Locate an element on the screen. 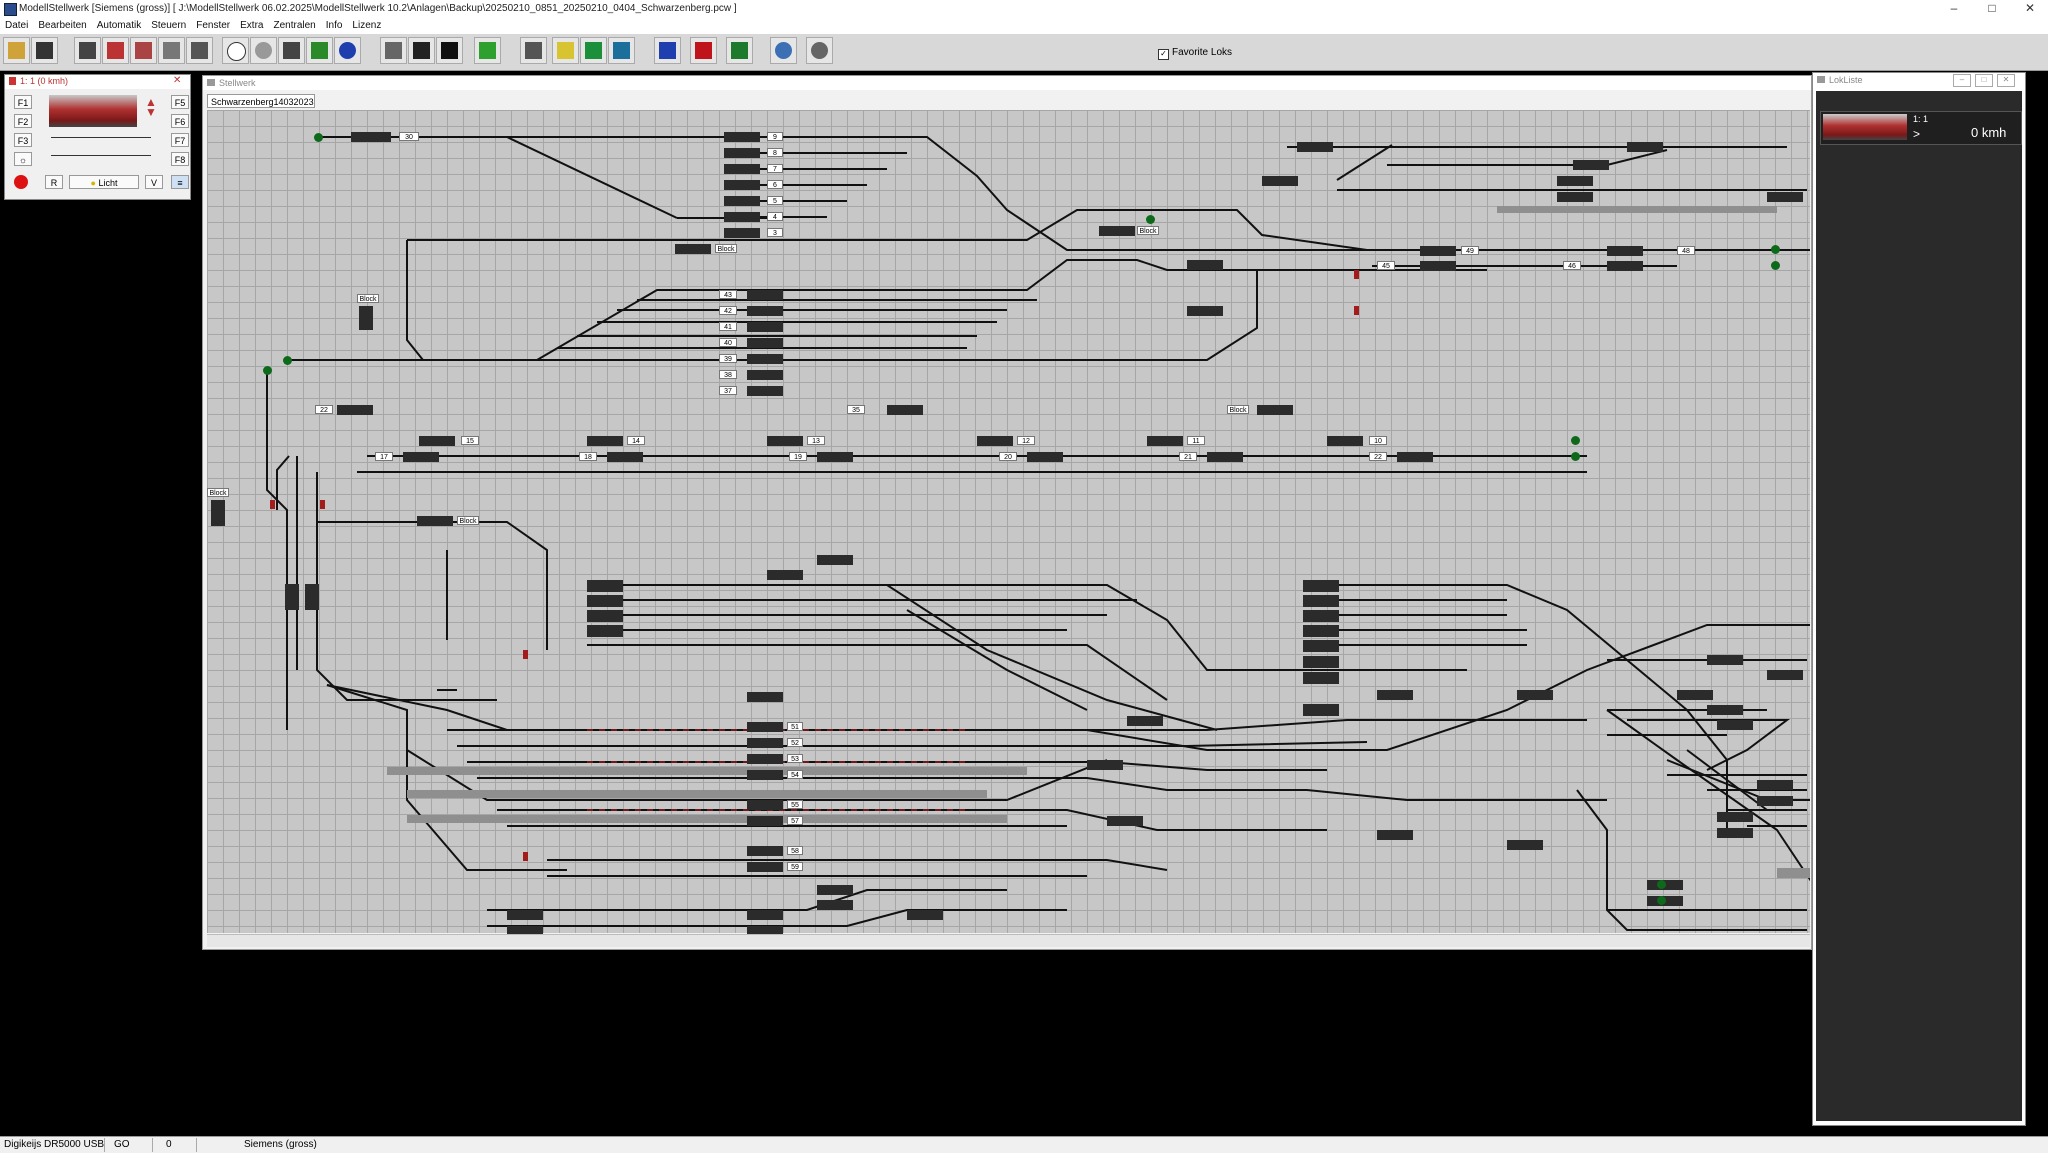  panel-button is located at coordinates (199, 50).